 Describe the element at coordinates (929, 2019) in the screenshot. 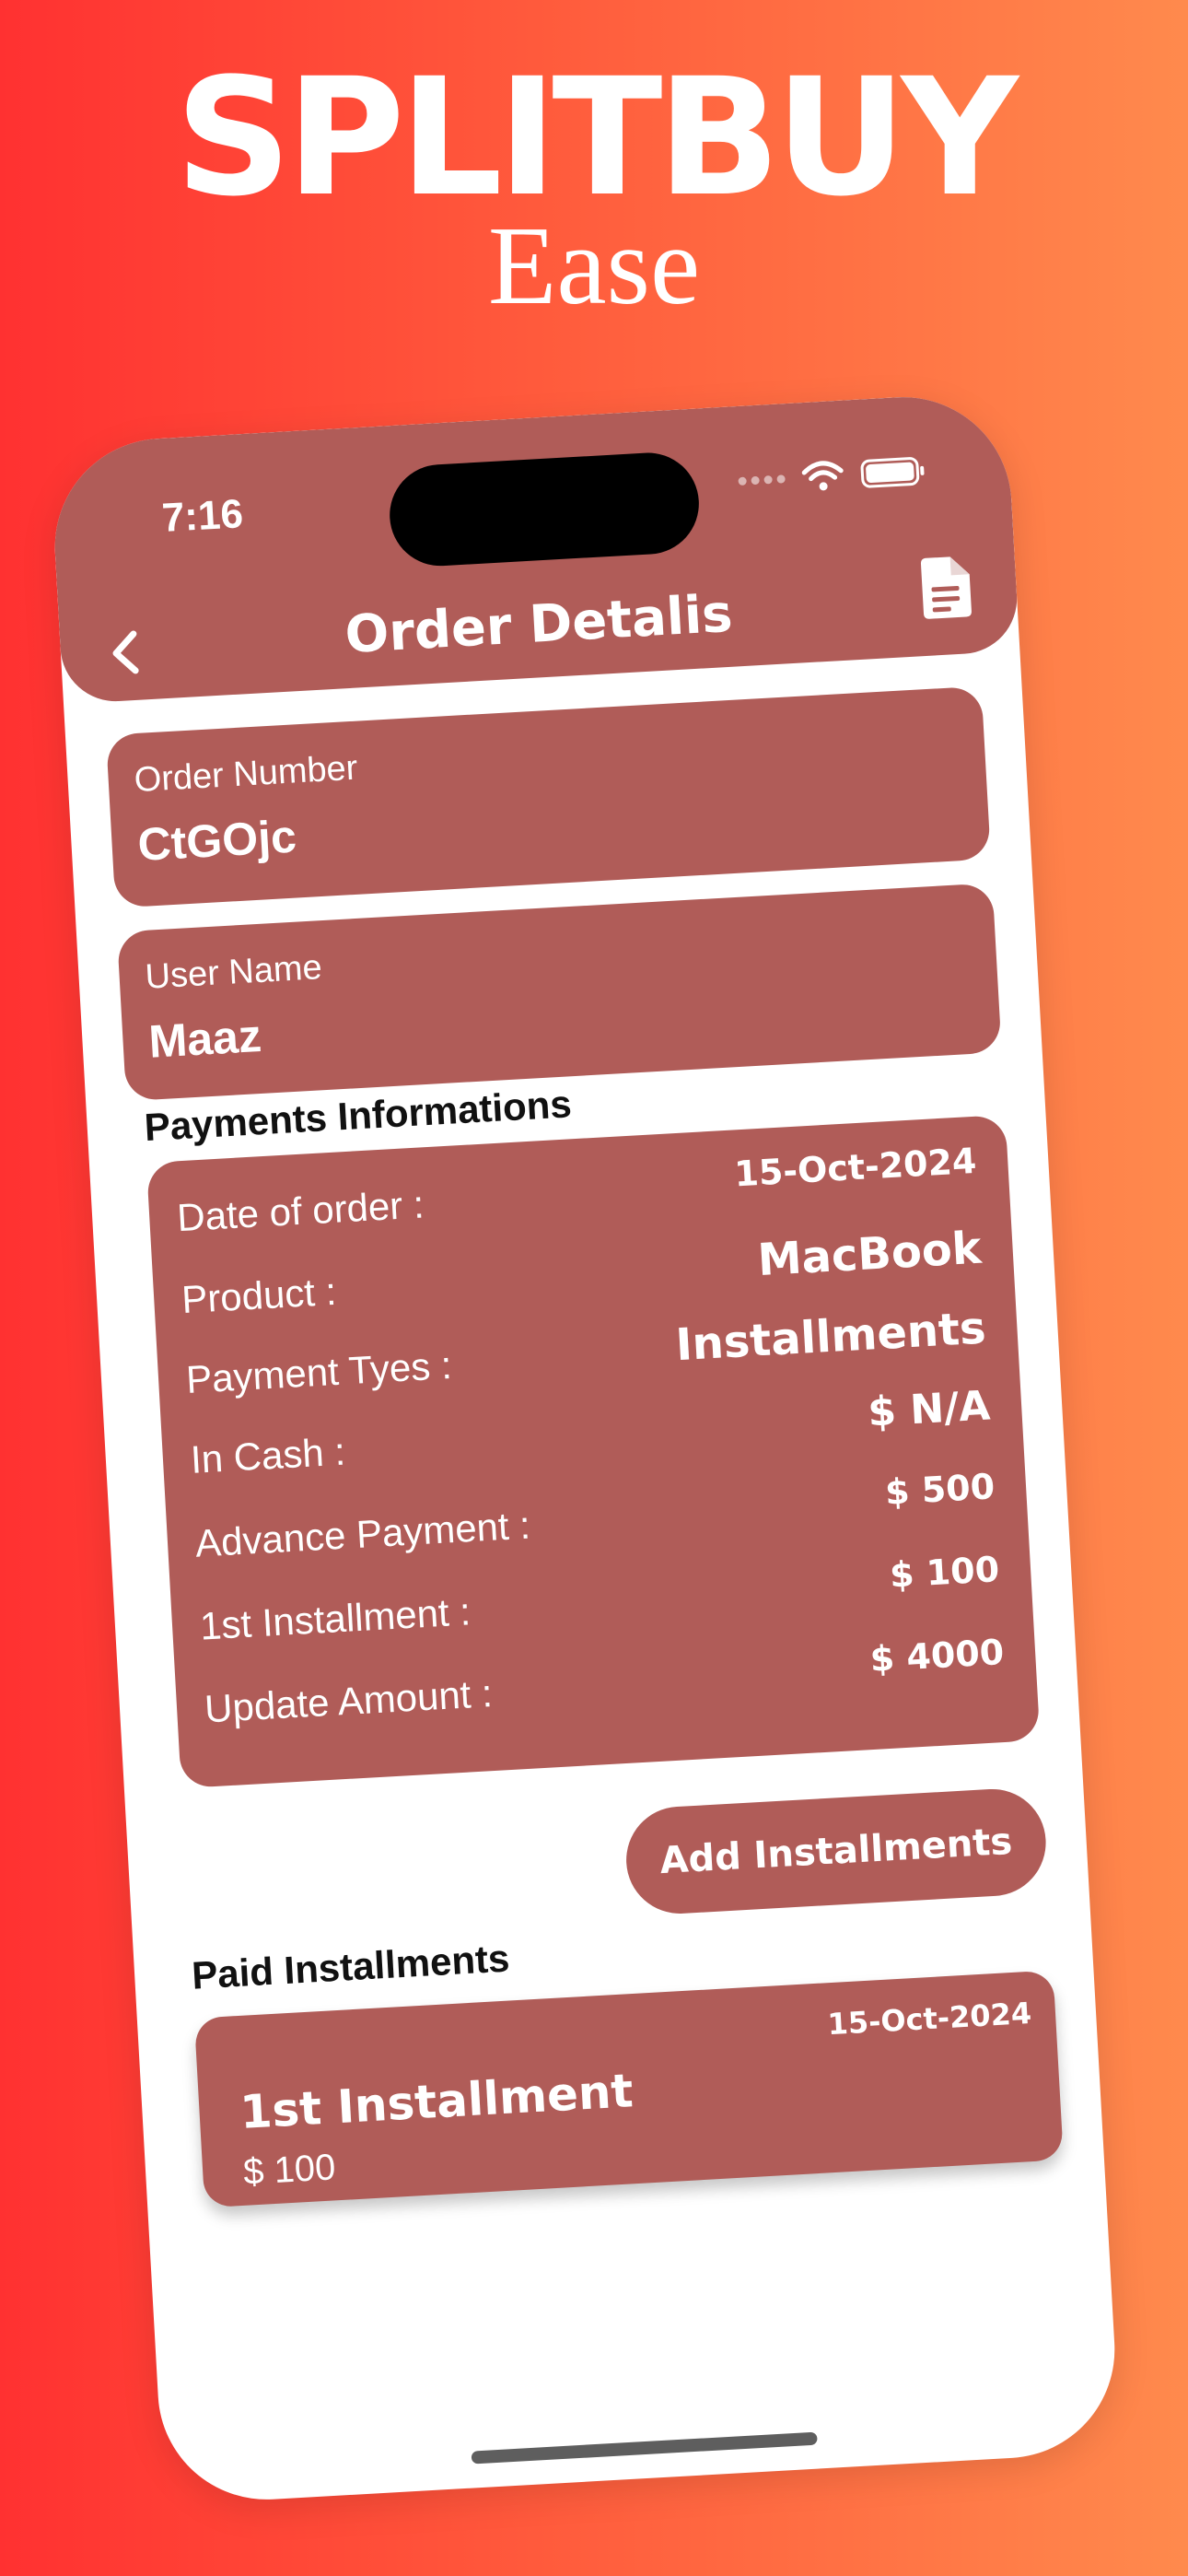

I see `installment-date: 15-Oct-2024` at that location.